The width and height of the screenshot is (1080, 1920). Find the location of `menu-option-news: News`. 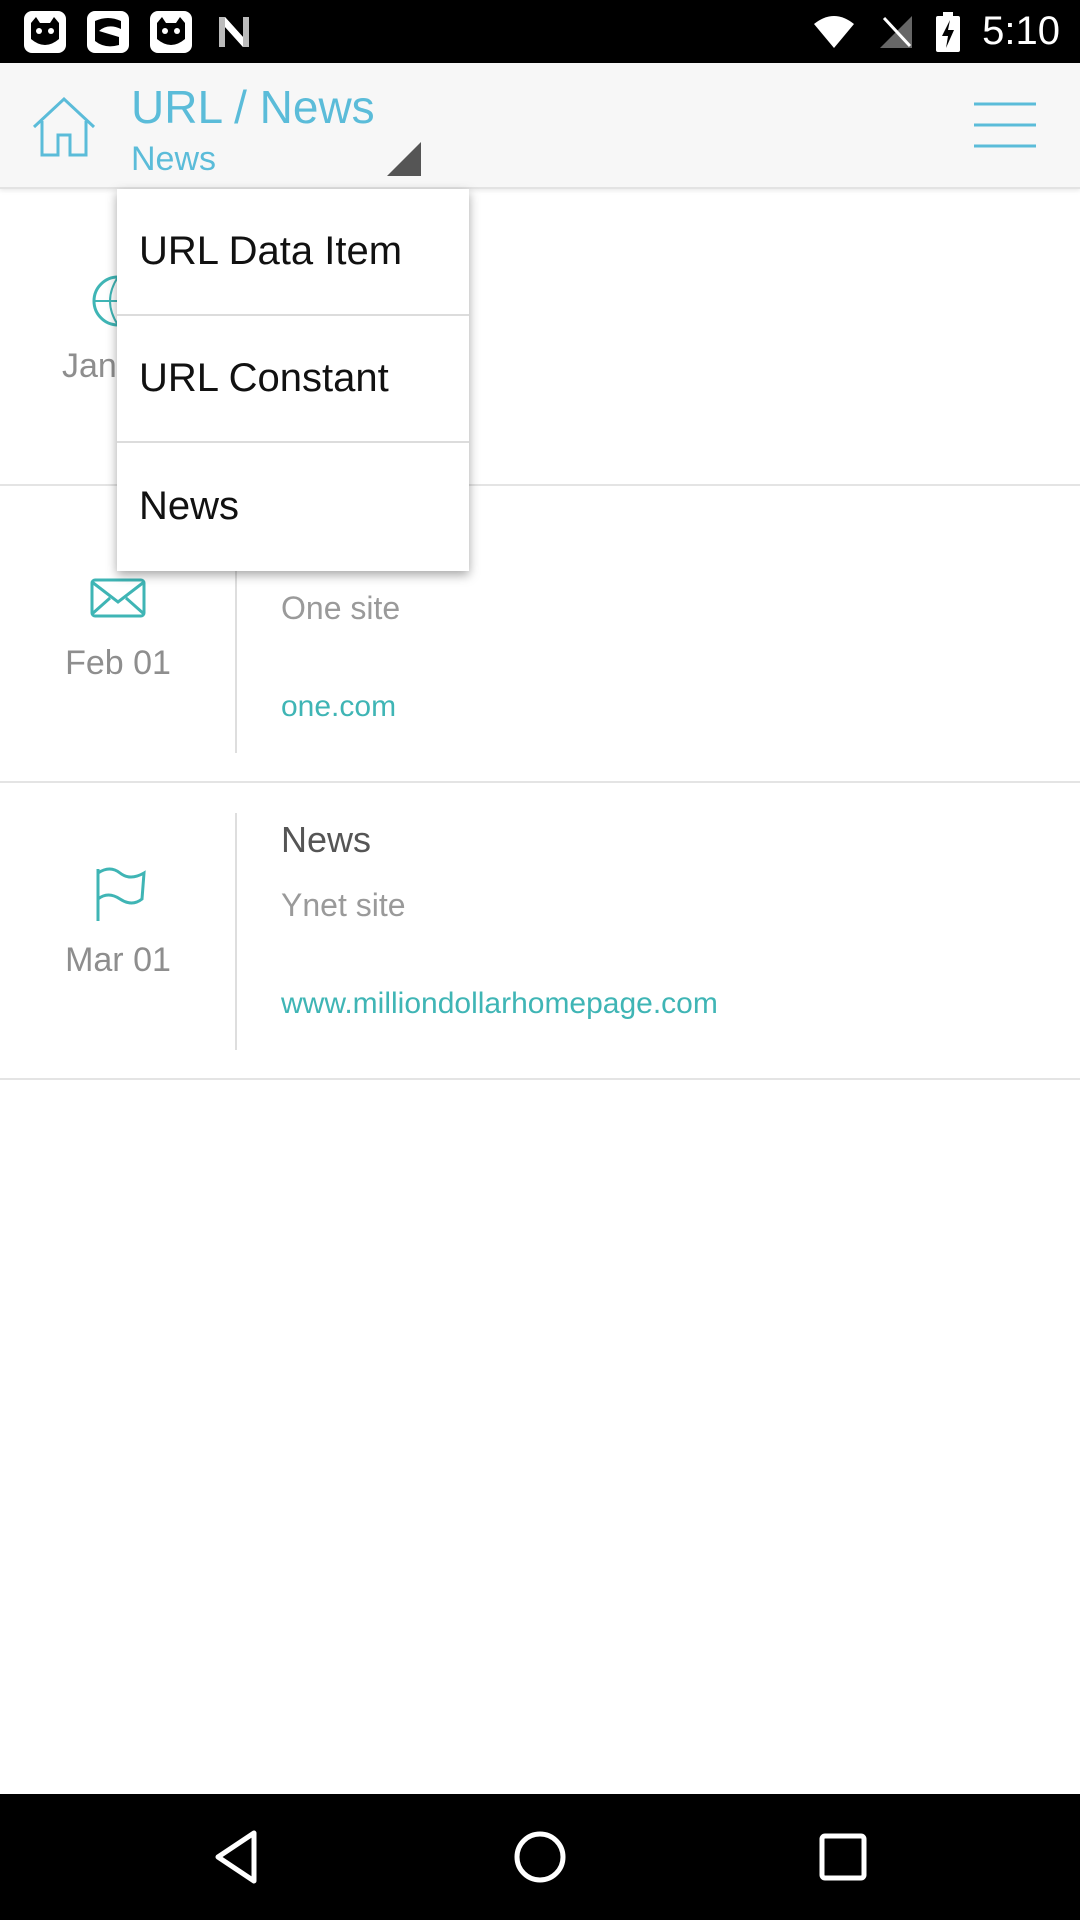

menu-option-news: News is located at coordinates (293, 506).